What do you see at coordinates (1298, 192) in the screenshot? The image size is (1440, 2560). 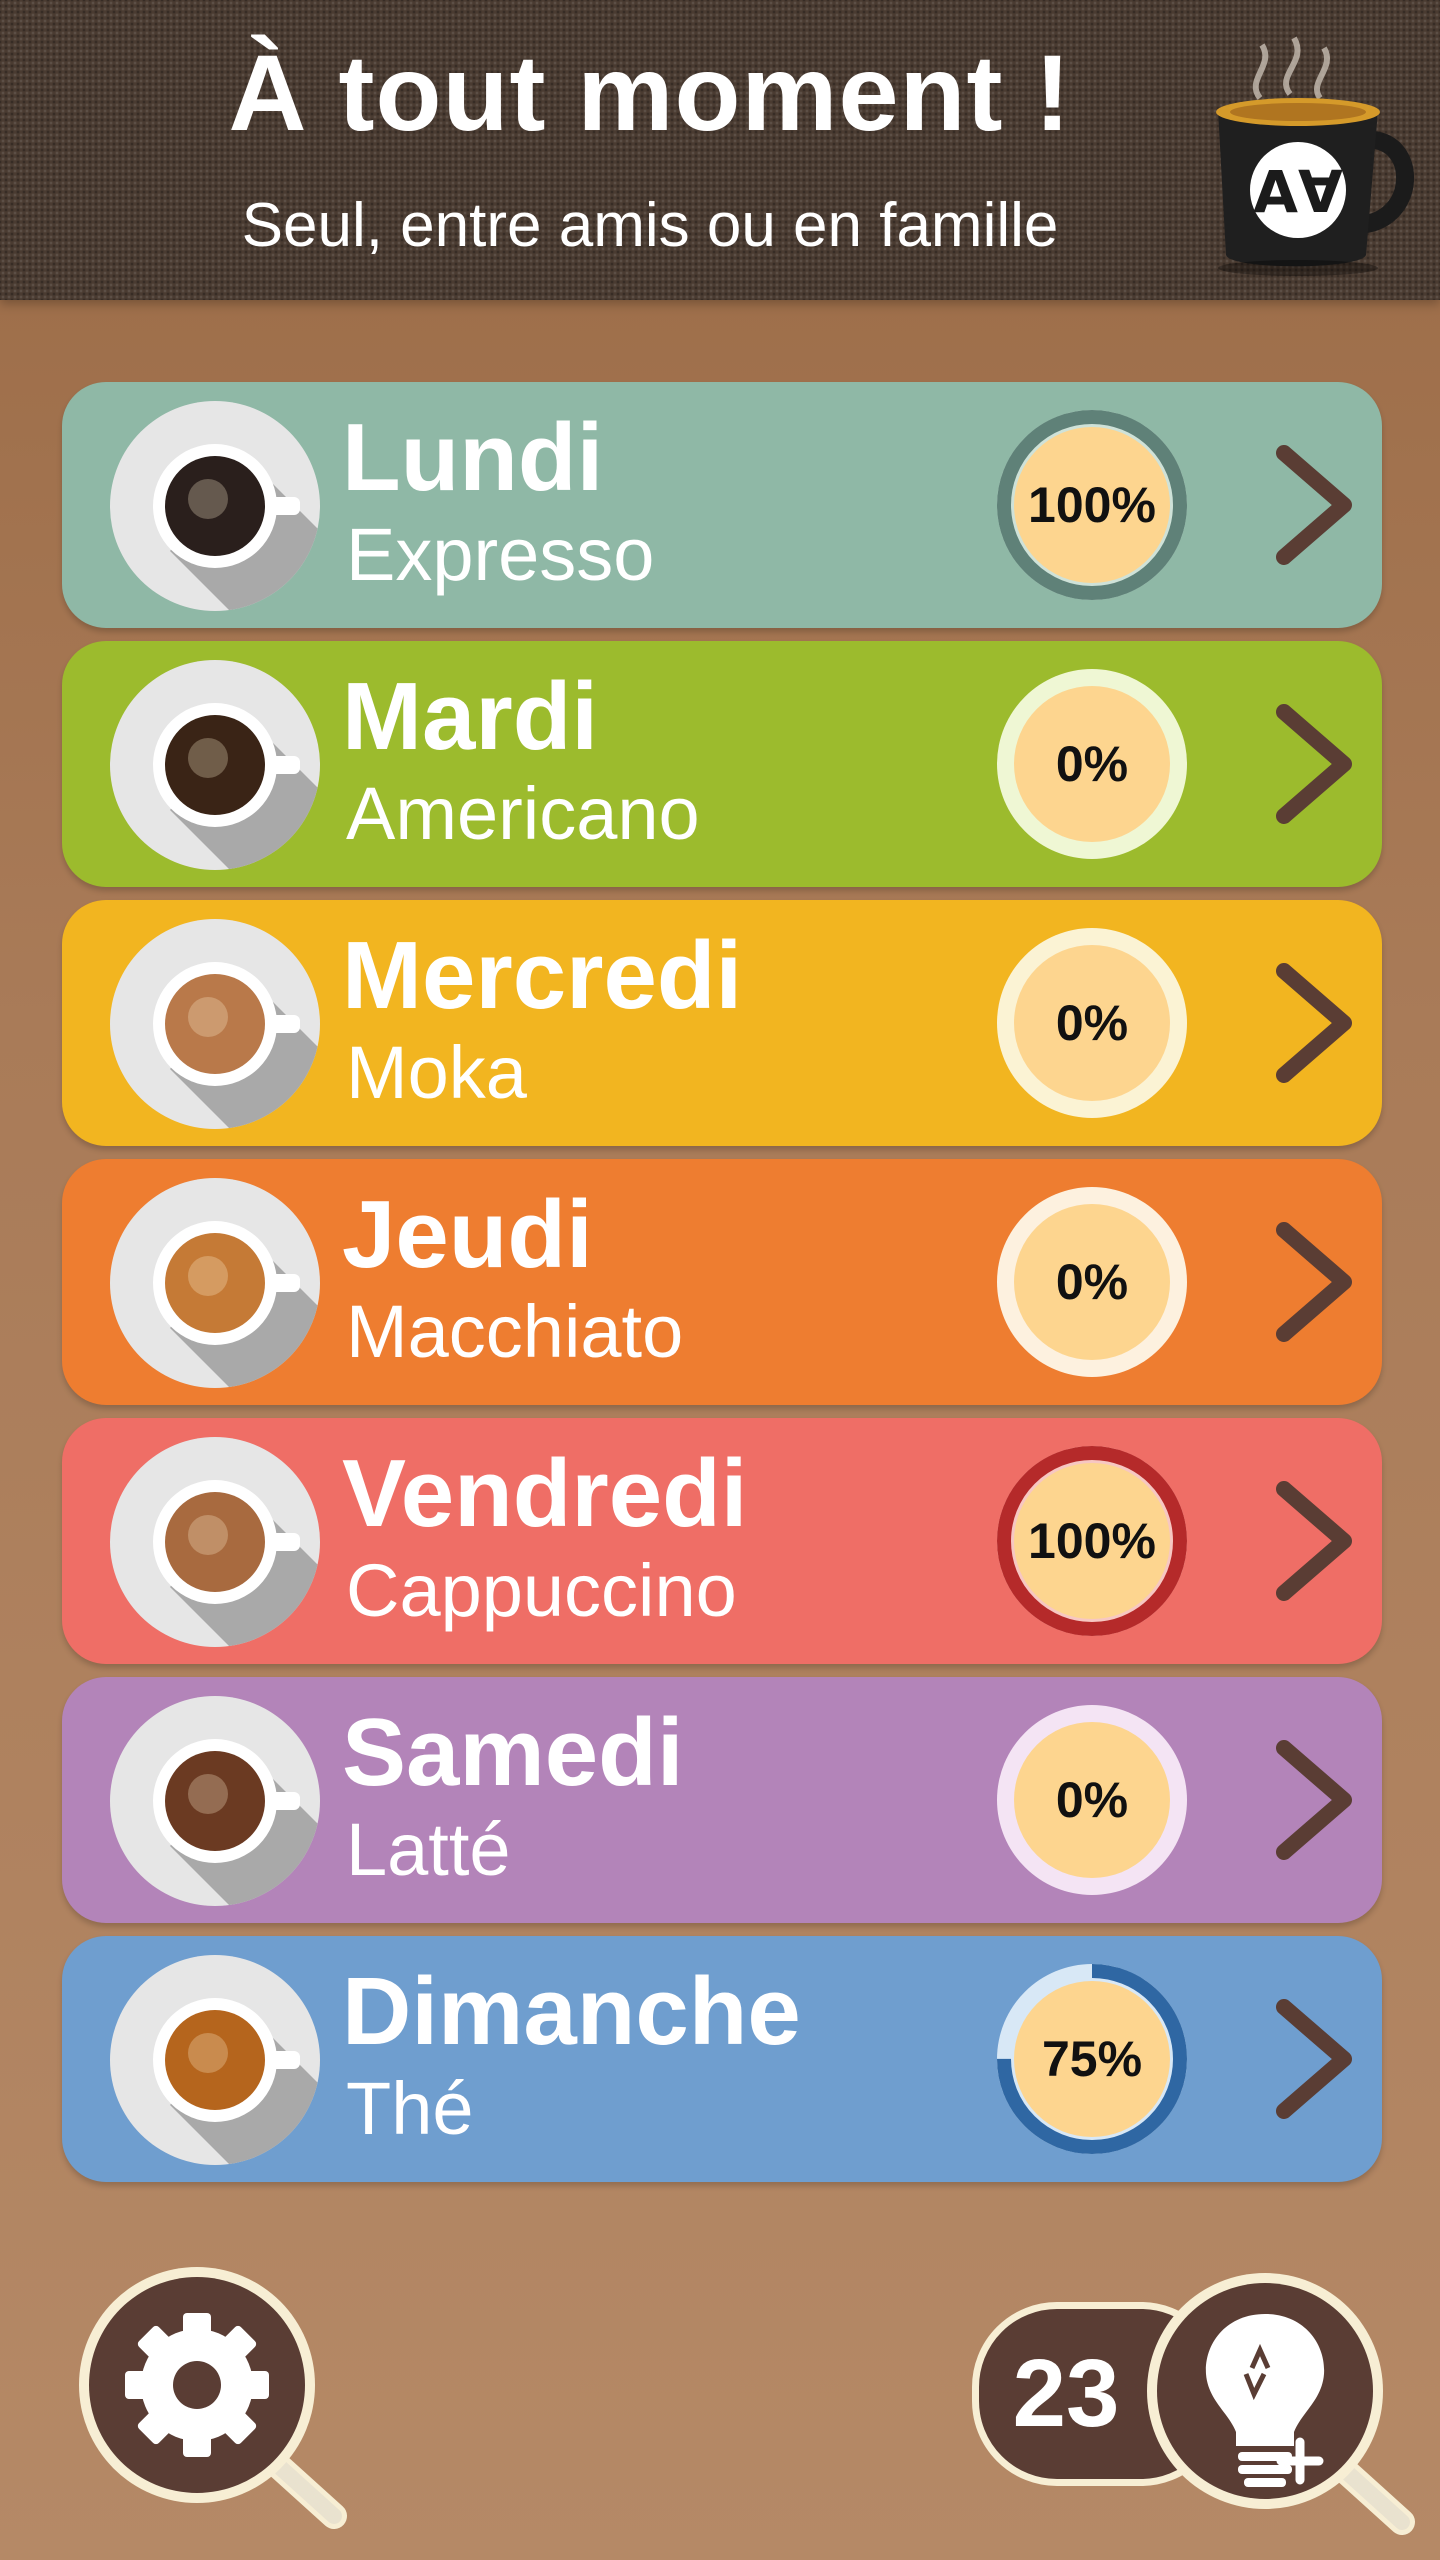 I see `logo-text: A∀` at bounding box center [1298, 192].